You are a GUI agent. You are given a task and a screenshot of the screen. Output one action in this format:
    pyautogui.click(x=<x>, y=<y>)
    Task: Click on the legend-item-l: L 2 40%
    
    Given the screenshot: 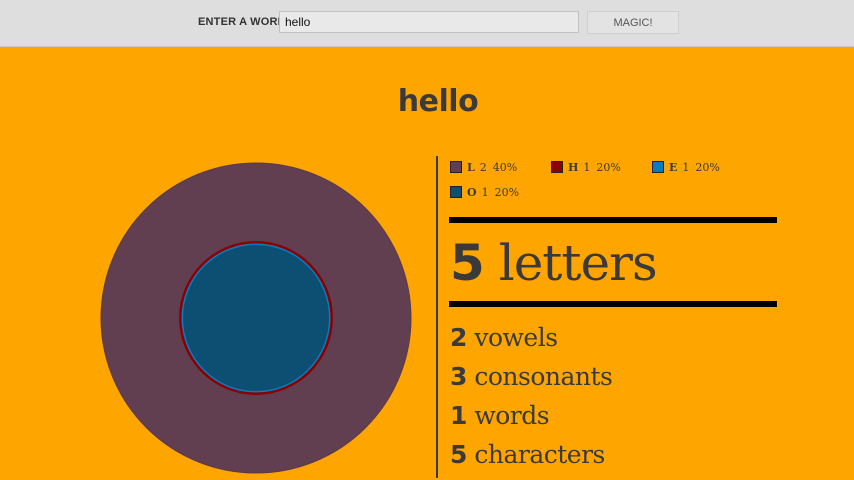 What is the action you would take?
    pyautogui.click(x=483, y=168)
    